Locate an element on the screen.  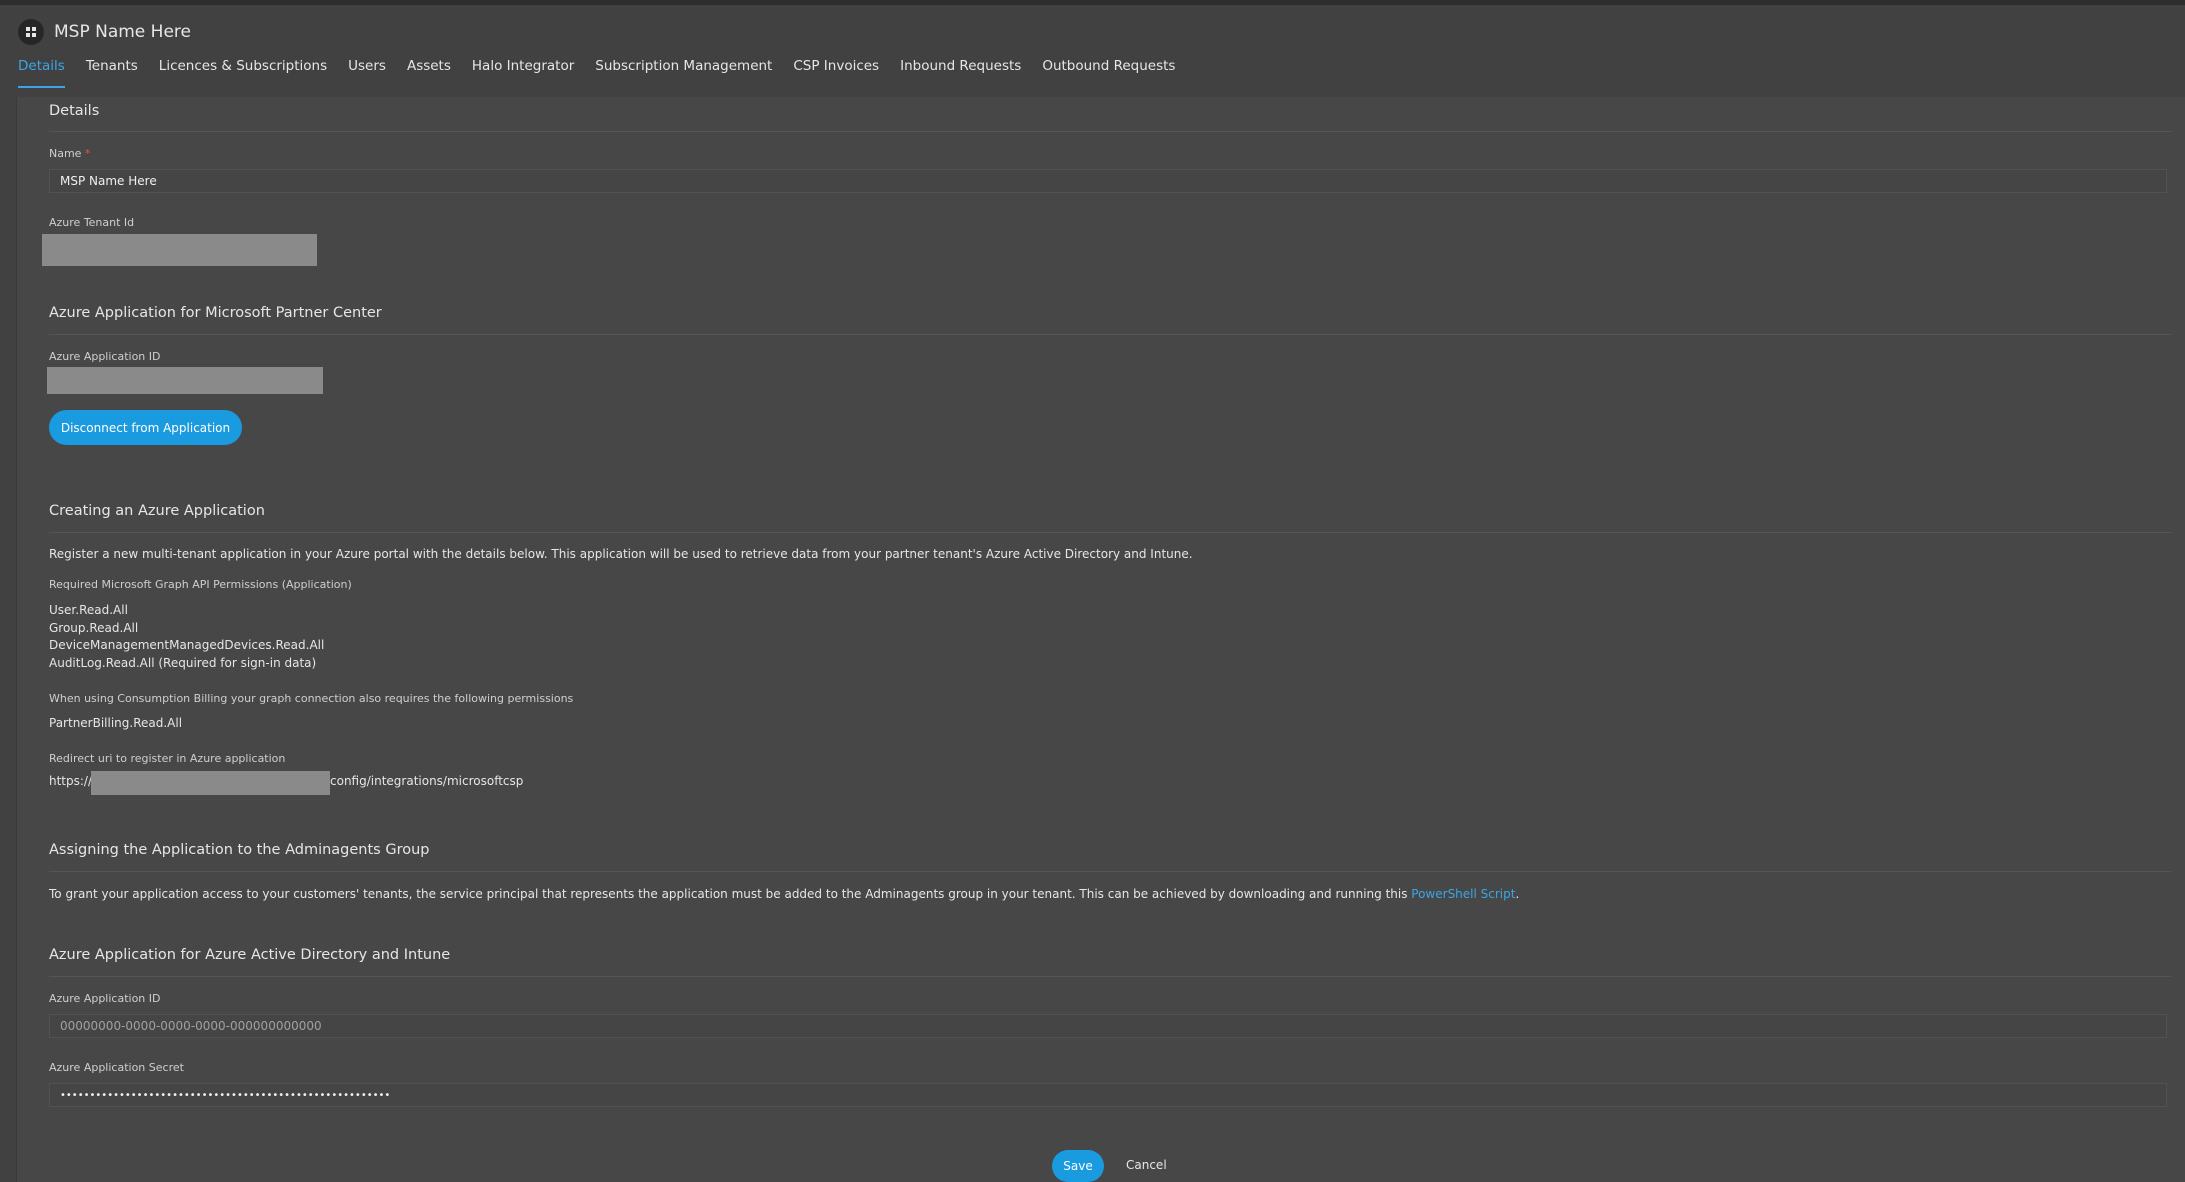
aad-app-id-input: 00000000-0000-0000-0000-000000000000 is located at coordinates (1108, 1026).